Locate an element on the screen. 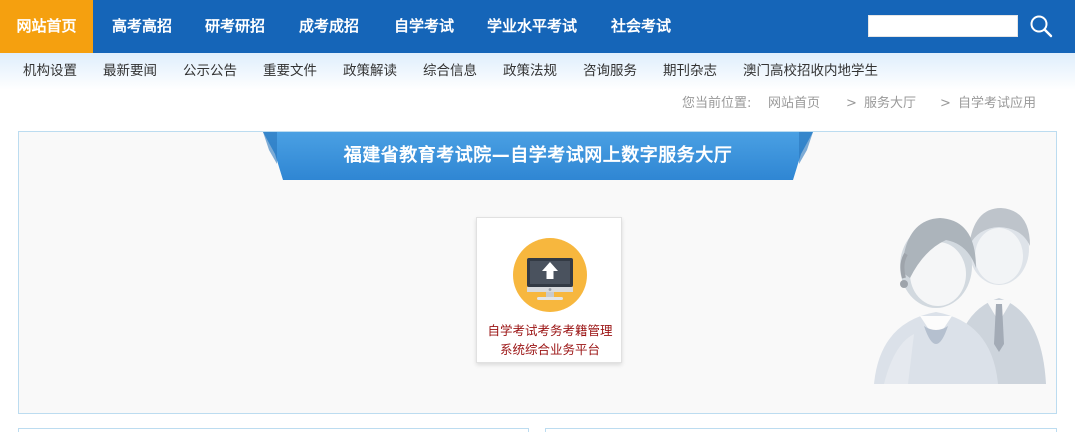  service-card-label-line2: 系统综合业务平台 is located at coordinates (549, 349).